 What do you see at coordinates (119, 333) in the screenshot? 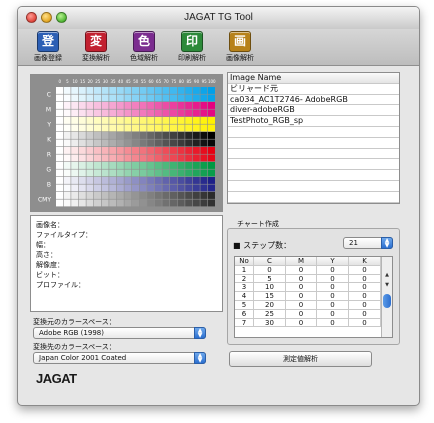
I see `source-space-select: Adobe RGB (1998) ▲ ▼` at bounding box center [119, 333].